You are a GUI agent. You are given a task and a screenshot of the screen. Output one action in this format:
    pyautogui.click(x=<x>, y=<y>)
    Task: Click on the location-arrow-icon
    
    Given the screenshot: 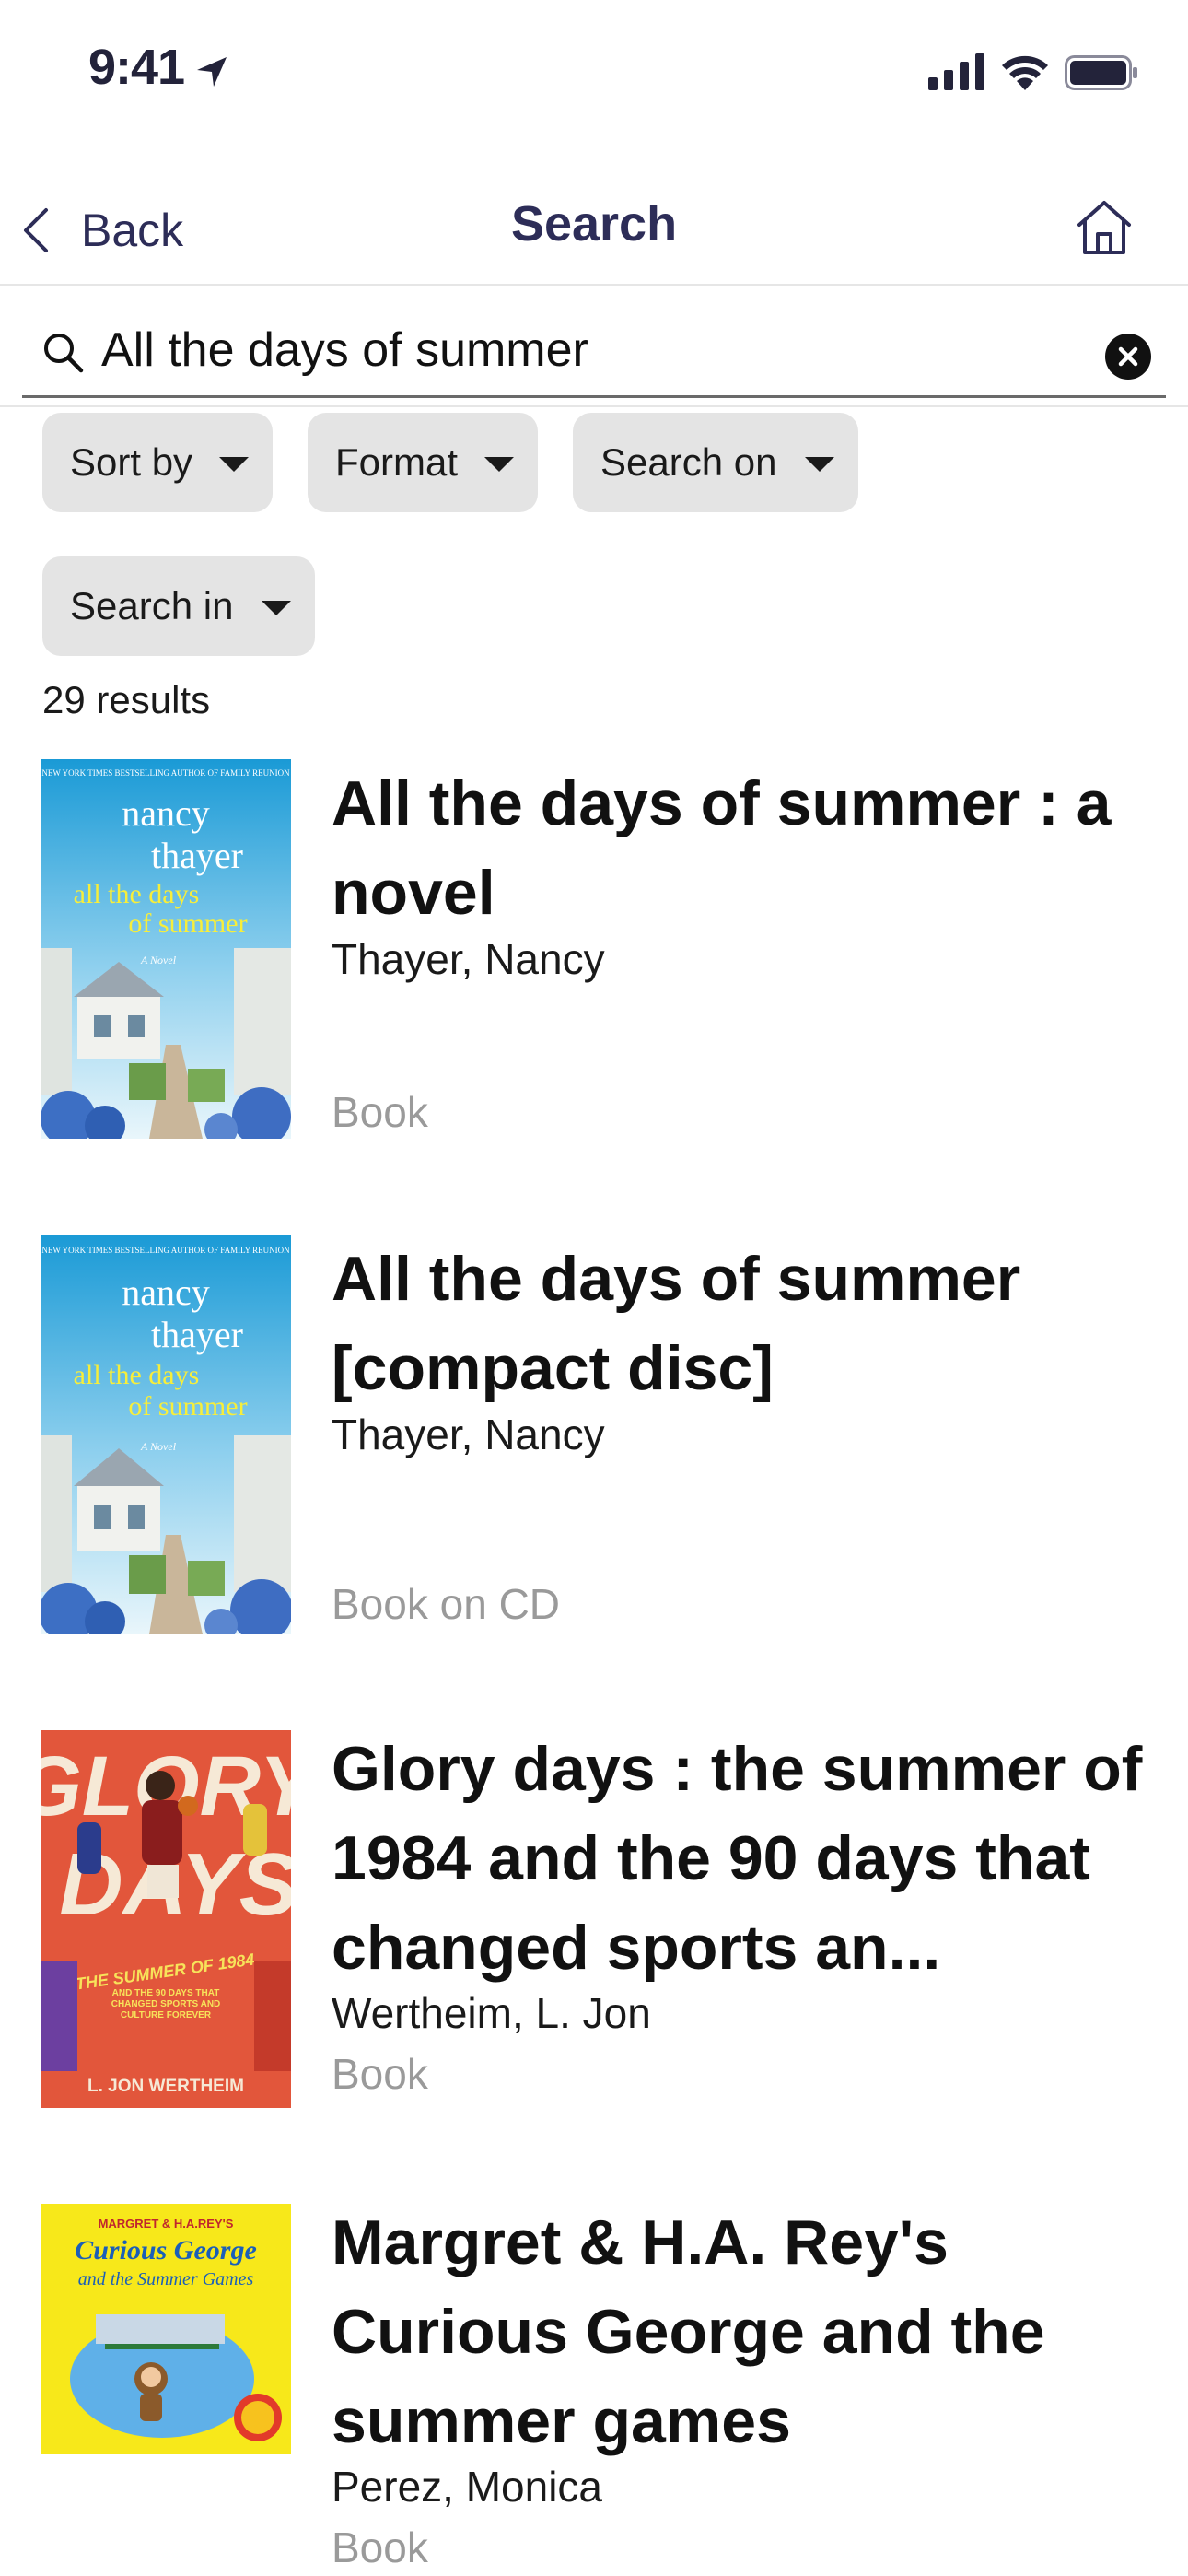 What is the action you would take?
    pyautogui.click(x=212, y=72)
    